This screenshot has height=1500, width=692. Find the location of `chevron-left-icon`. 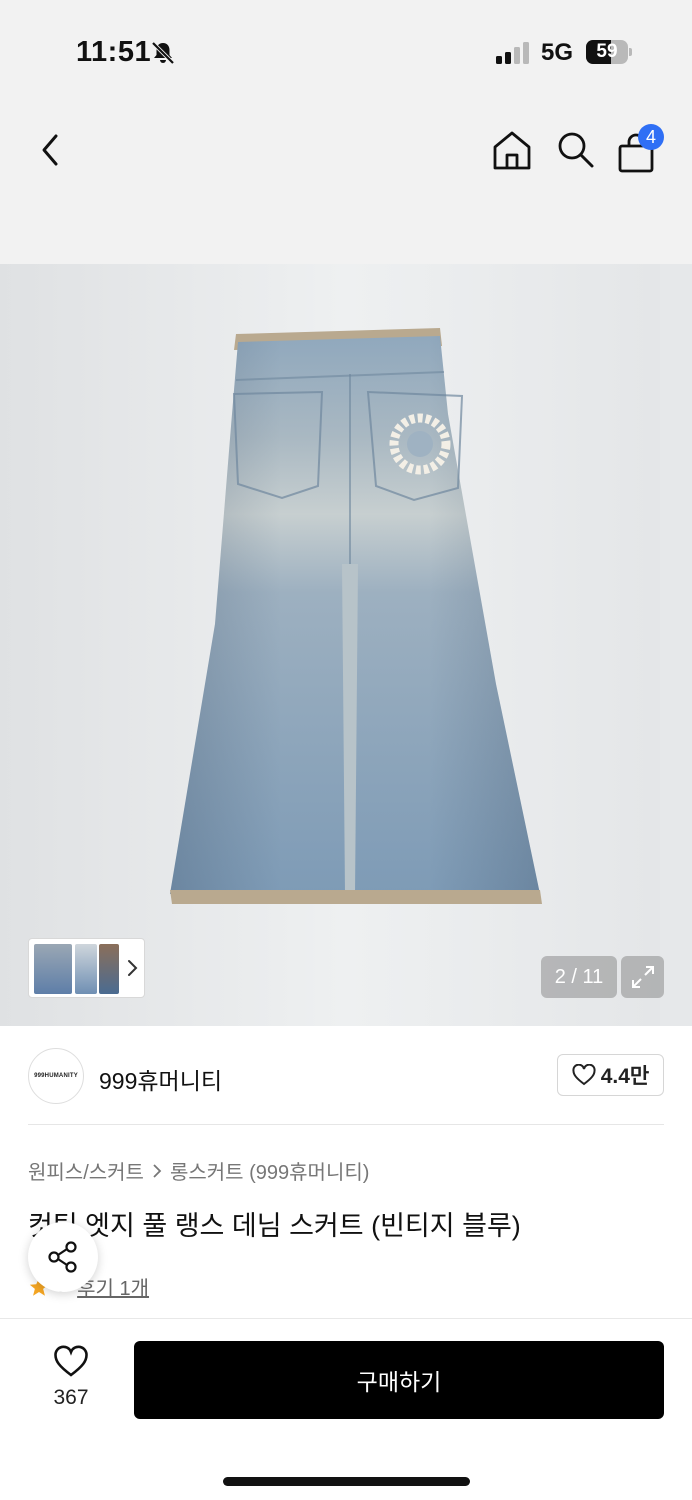

chevron-left-icon is located at coordinates (50, 150).